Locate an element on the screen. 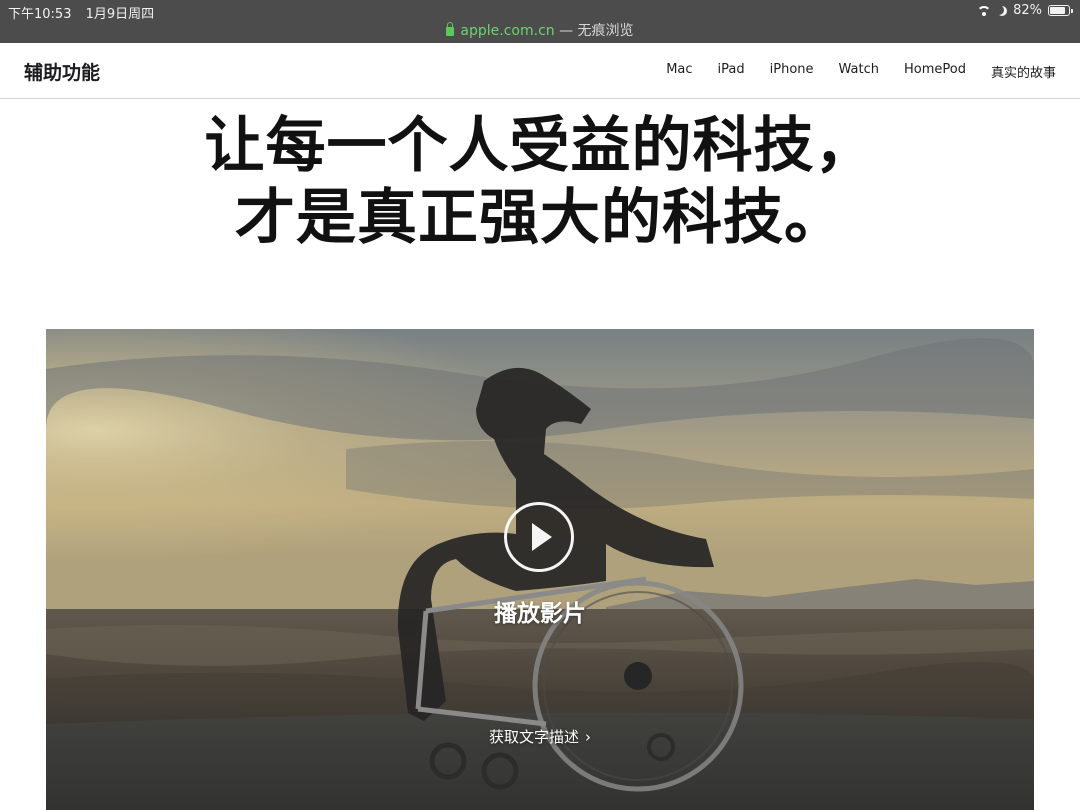  nav-item-watch: Watch is located at coordinates (859, 71).